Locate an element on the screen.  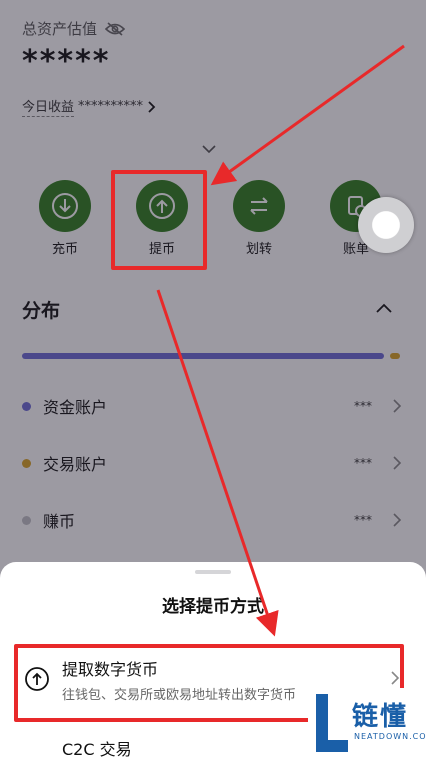
watermark-l-icon is located at coordinates (332, 723).